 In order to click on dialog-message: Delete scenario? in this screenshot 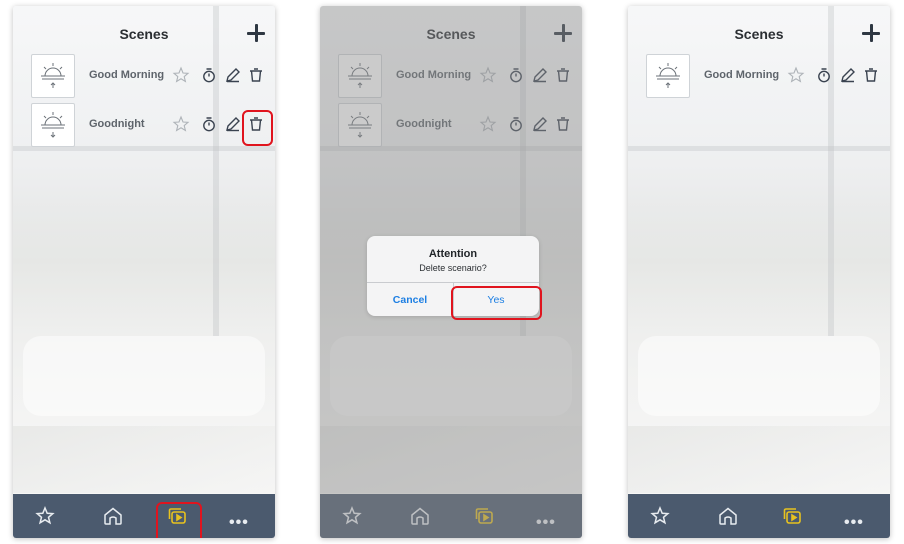, I will do `click(453, 268)`.